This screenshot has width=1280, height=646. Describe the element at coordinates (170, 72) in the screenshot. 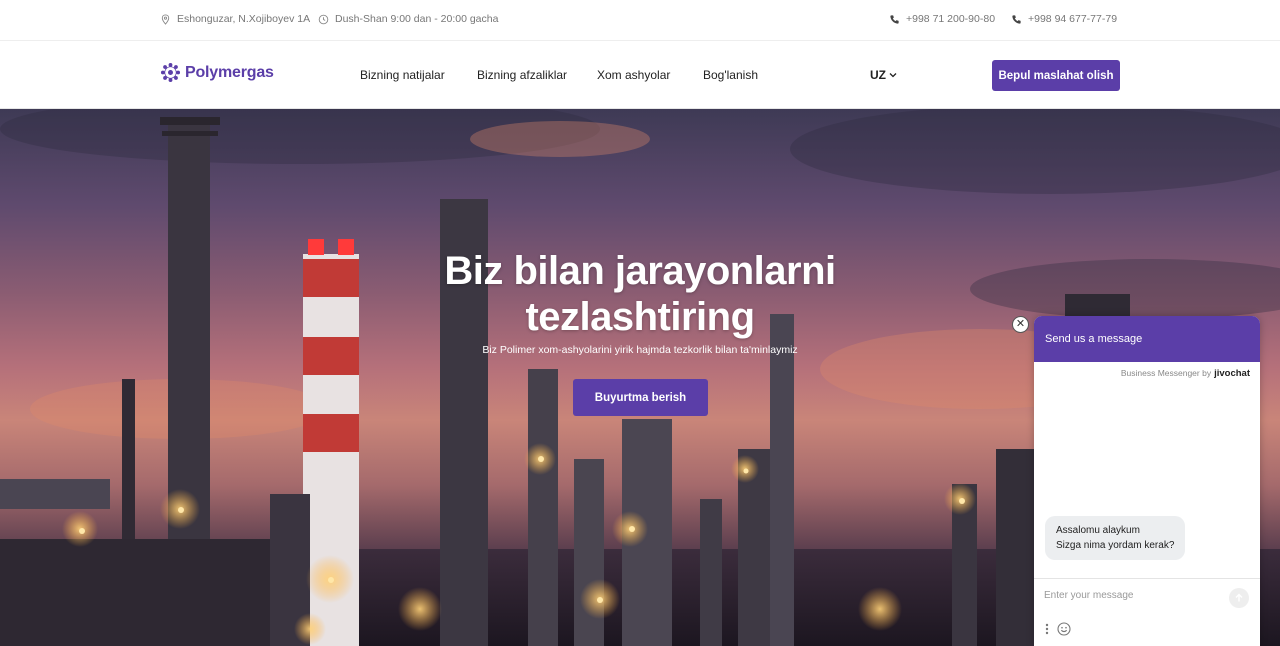

I see `polymergas-logo-icon` at that location.